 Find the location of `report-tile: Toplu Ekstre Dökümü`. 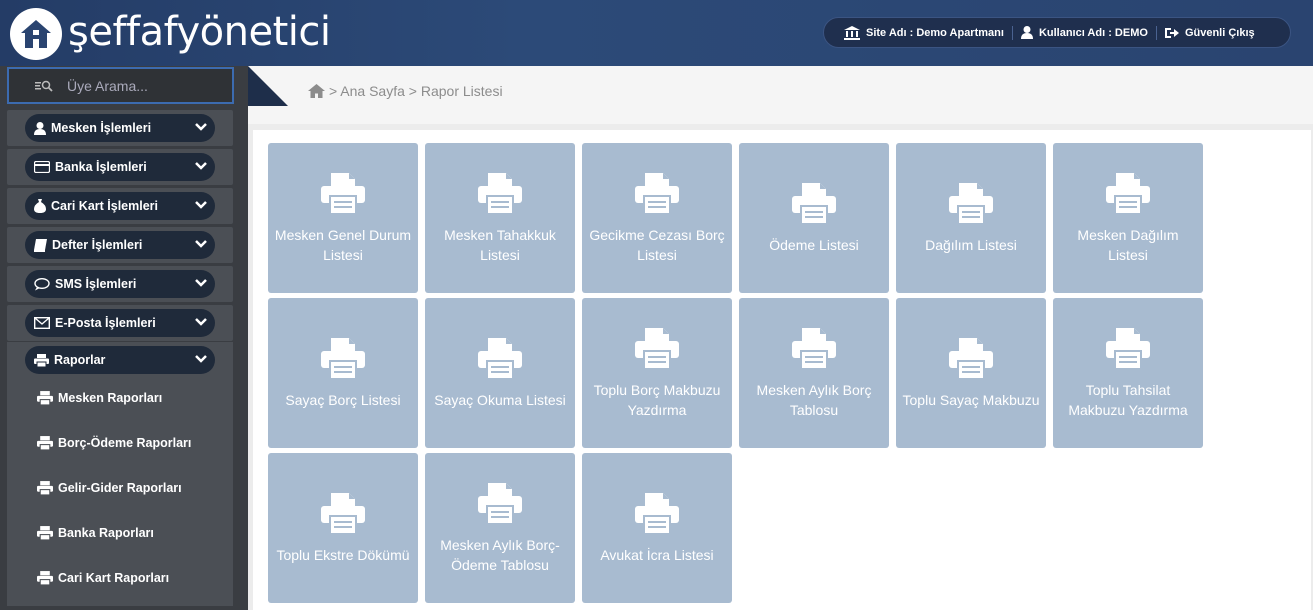

report-tile: Toplu Ekstre Dökümü is located at coordinates (343, 528).